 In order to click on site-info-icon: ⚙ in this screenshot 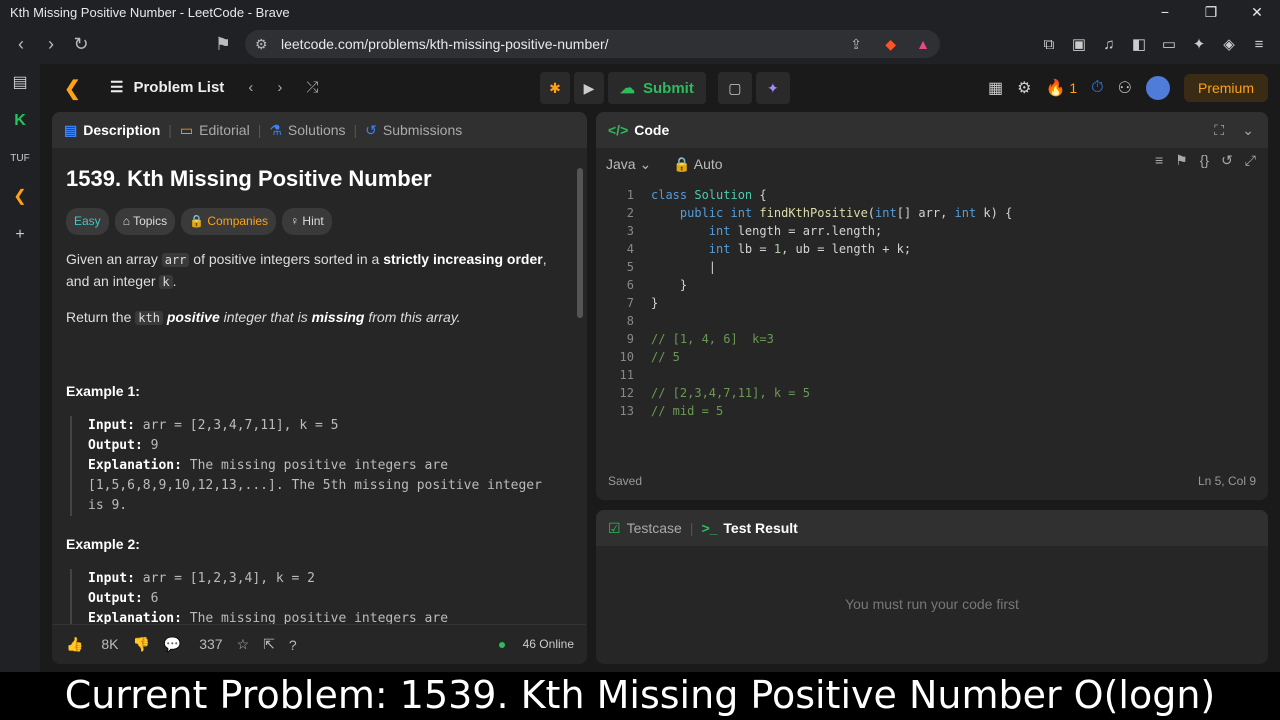, I will do `click(261, 44)`.